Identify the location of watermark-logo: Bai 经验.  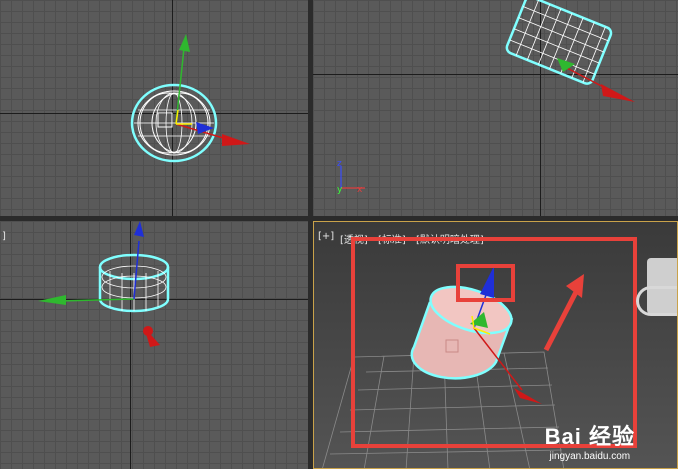
(589, 436).